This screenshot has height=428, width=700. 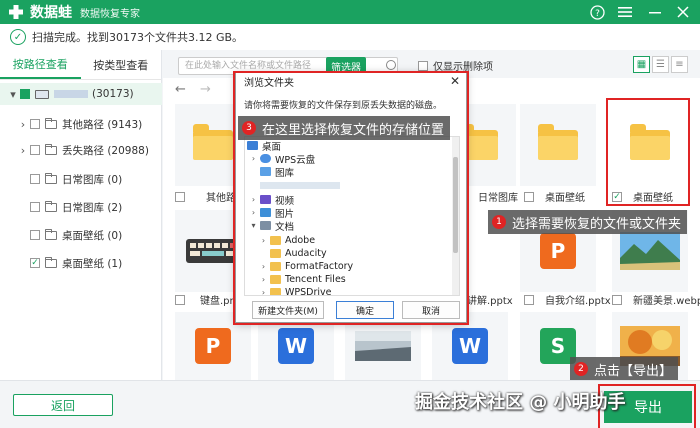 What do you see at coordinates (205, 89) in the screenshot?
I see `forward-arrow-icon: →` at bounding box center [205, 89].